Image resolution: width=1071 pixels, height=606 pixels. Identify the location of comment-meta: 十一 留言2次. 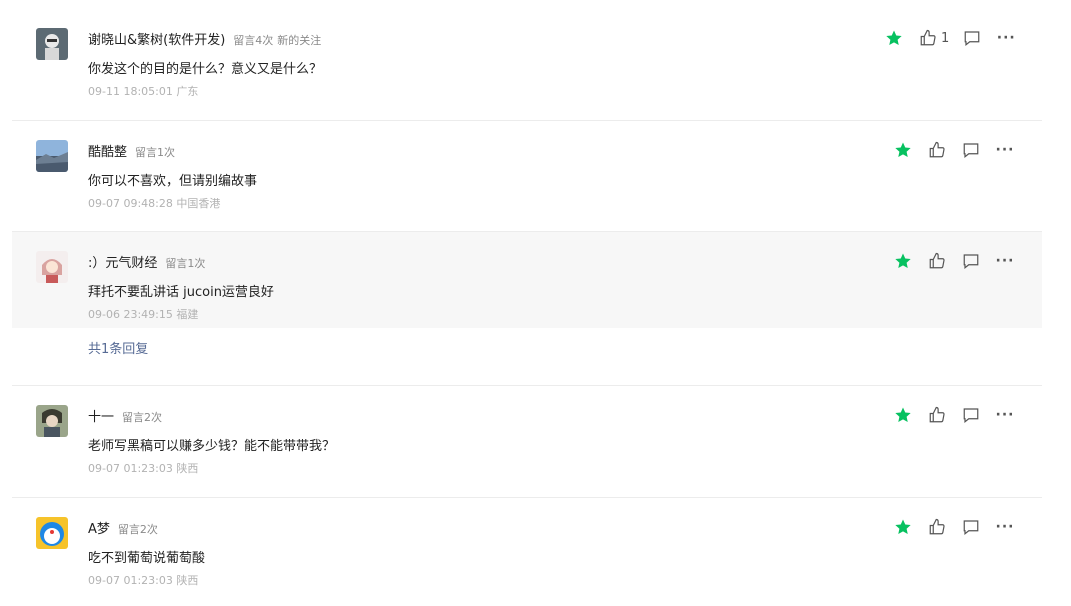
(125, 415).